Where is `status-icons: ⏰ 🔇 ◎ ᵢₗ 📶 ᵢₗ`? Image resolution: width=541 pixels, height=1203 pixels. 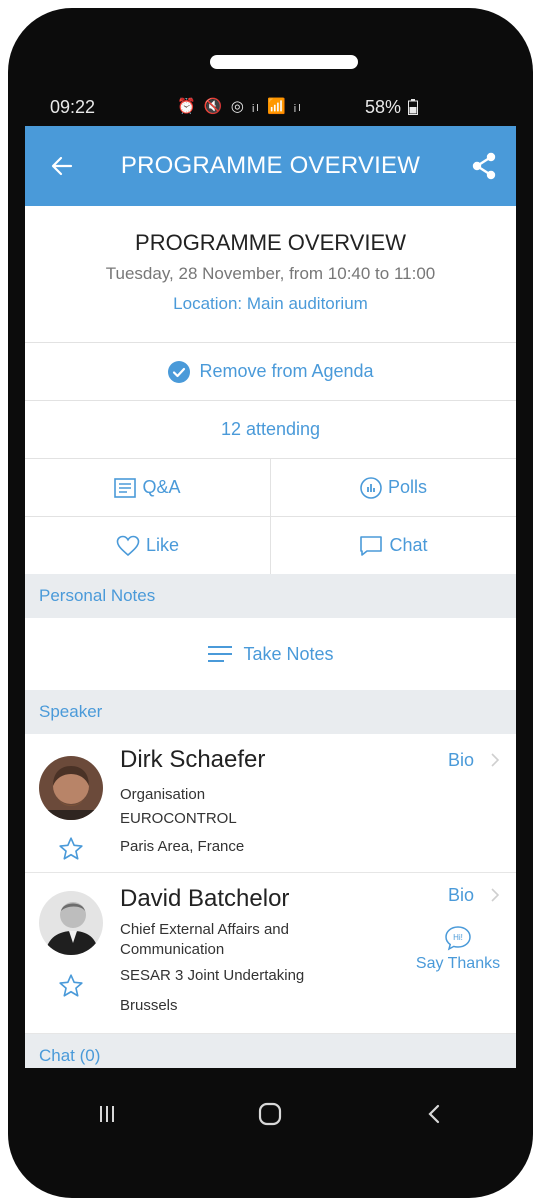 status-icons: ⏰ 🔇 ◎ ᵢₗ 📶 ᵢₗ is located at coordinates (240, 106).